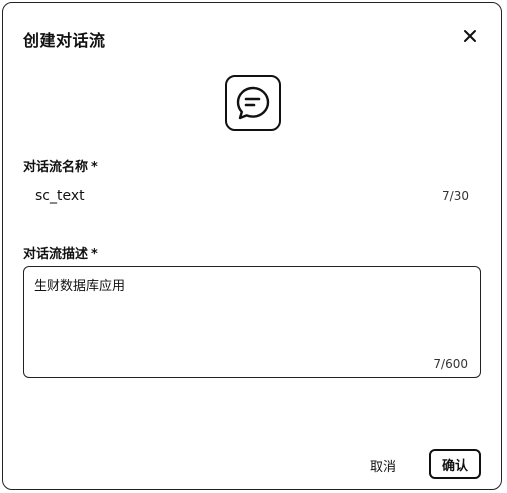 Image resolution: width=507 pixels, height=493 pixels. What do you see at coordinates (383, 465) in the screenshot?
I see `cancel-button: 取消` at bounding box center [383, 465].